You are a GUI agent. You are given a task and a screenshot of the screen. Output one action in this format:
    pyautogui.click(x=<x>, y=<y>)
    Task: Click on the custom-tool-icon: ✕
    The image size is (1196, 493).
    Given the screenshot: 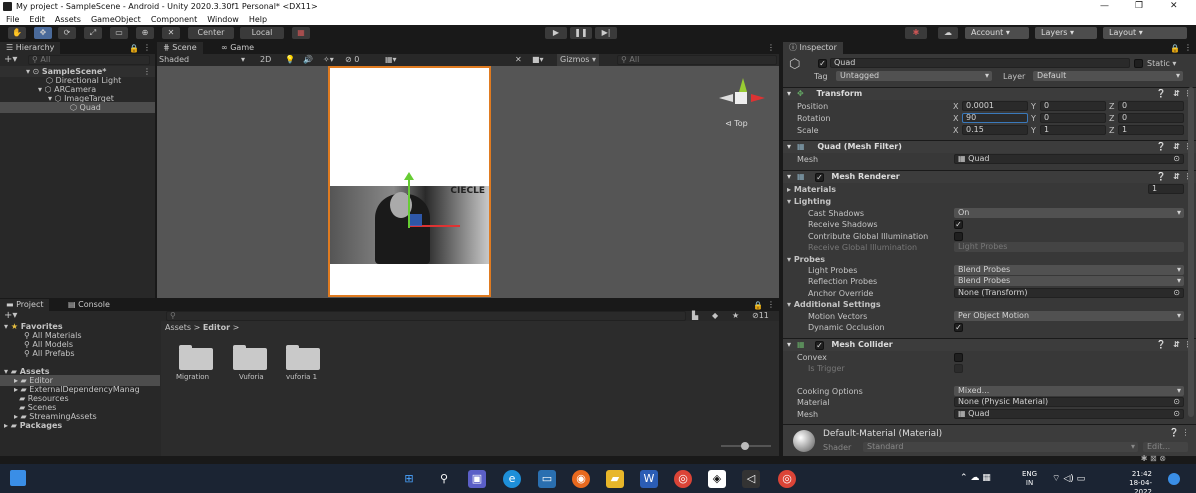 What is the action you would take?
    pyautogui.click(x=171, y=33)
    